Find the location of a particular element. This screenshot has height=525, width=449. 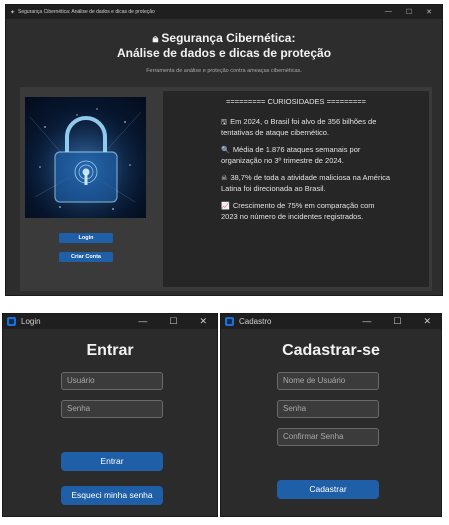

login-titlebar: Login — ☐ ✕ is located at coordinates (110, 321).